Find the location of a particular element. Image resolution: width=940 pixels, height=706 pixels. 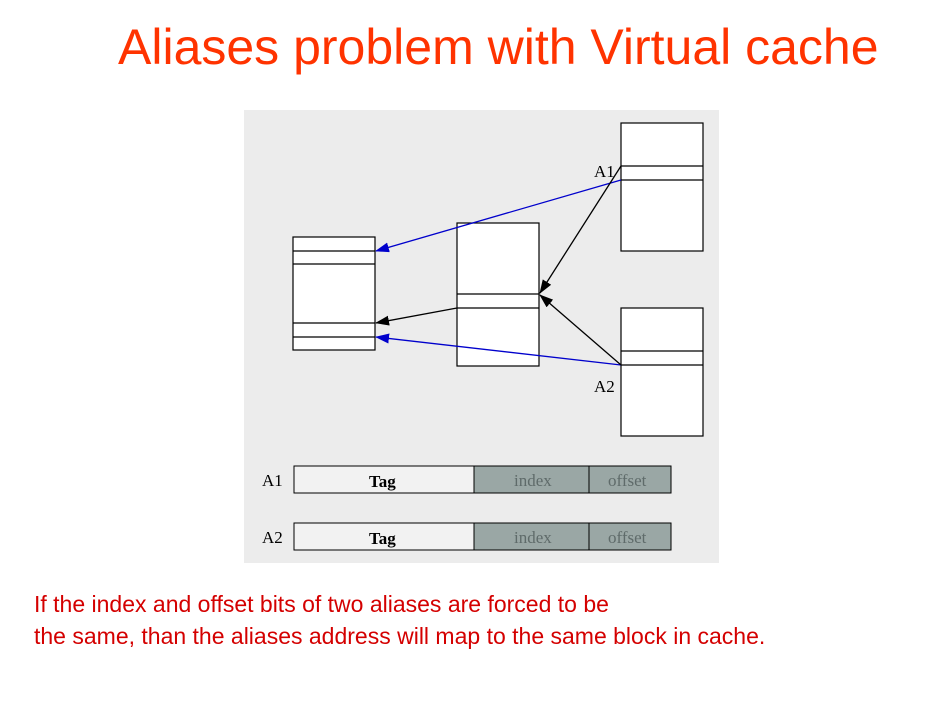

arrow-a2-to-memory is located at coordinates (580, 330).